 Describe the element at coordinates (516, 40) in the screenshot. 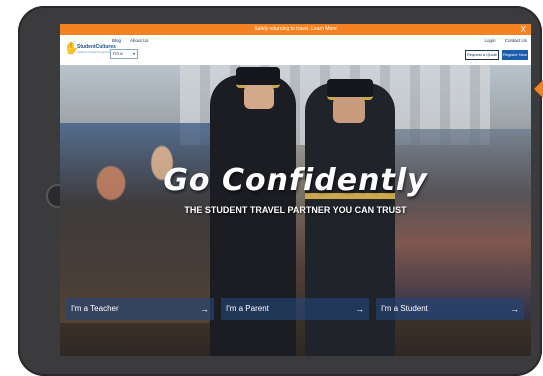

I see `contact-us-link: Contact Us` at that location.